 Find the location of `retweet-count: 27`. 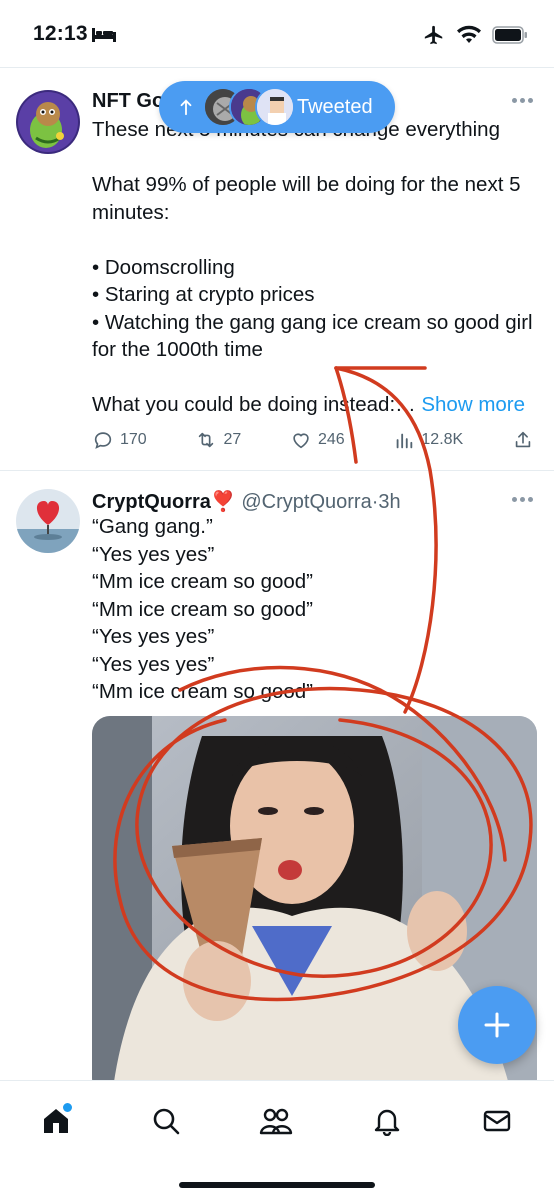

retweet-count: 27 is located at coordinates (232, 439).